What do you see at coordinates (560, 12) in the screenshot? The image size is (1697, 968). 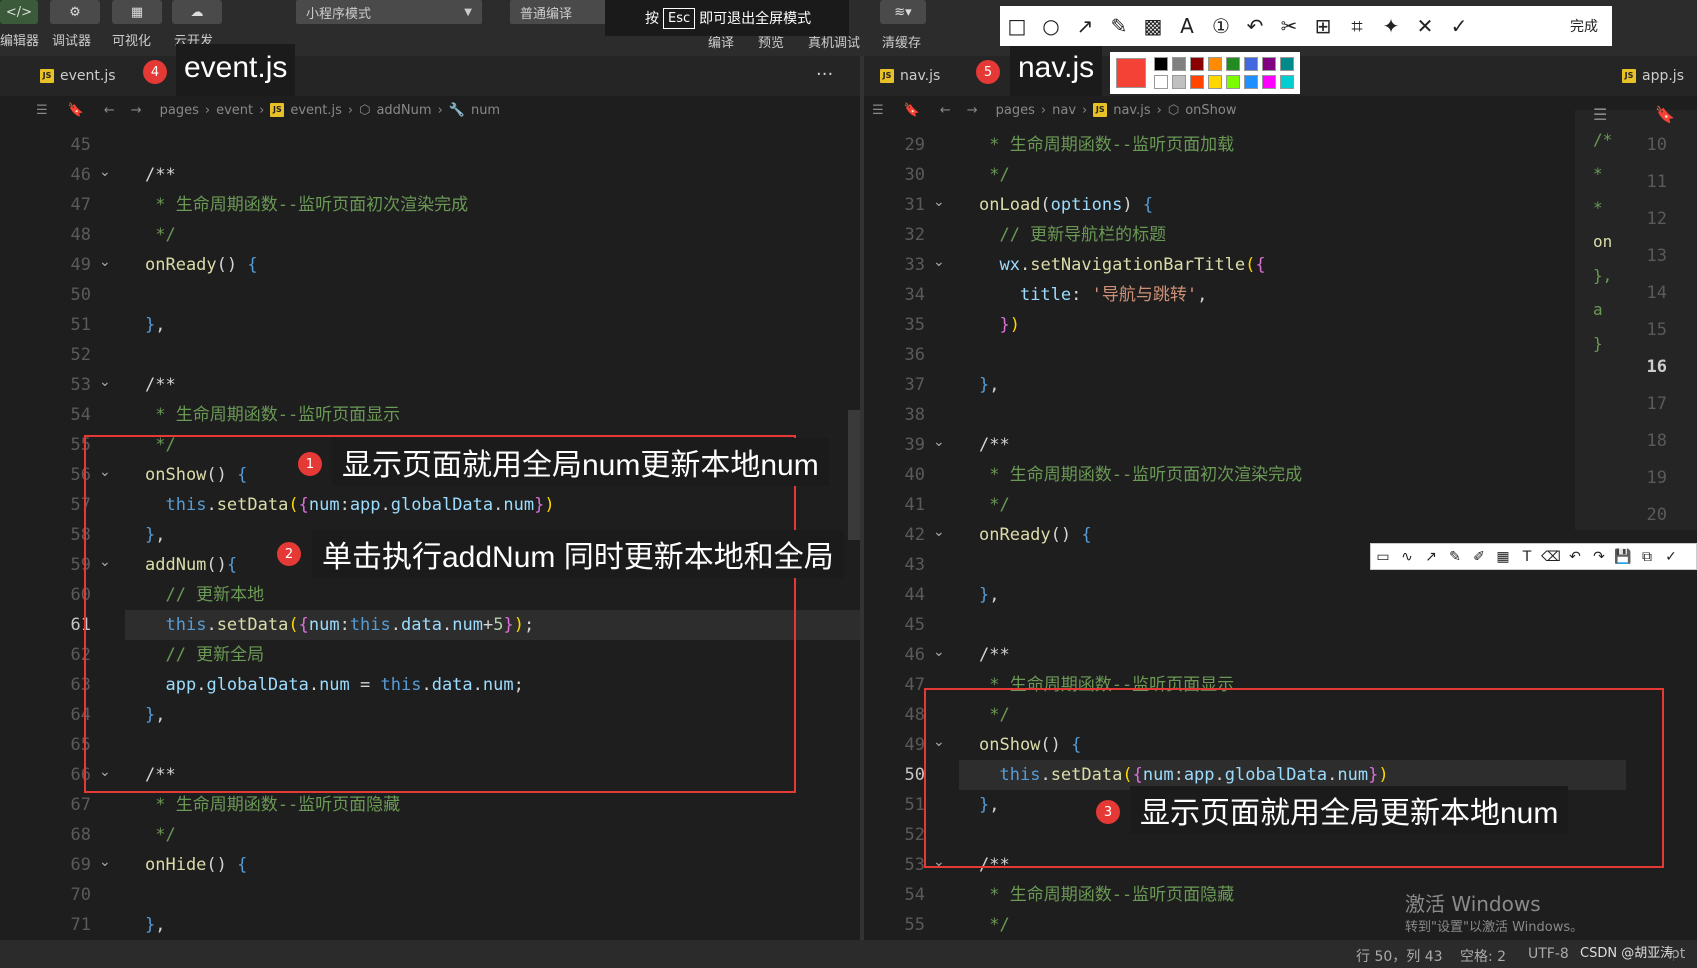 I see `compile-select: 普通编译` at bounding box center [560, 12].